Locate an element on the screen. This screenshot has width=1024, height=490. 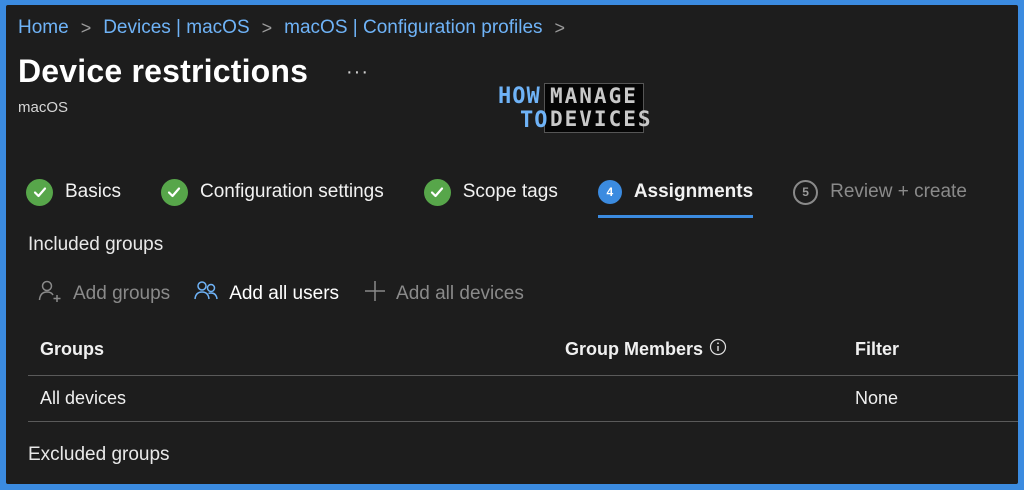
filter-cell: None is located at coordinates (876, 398).